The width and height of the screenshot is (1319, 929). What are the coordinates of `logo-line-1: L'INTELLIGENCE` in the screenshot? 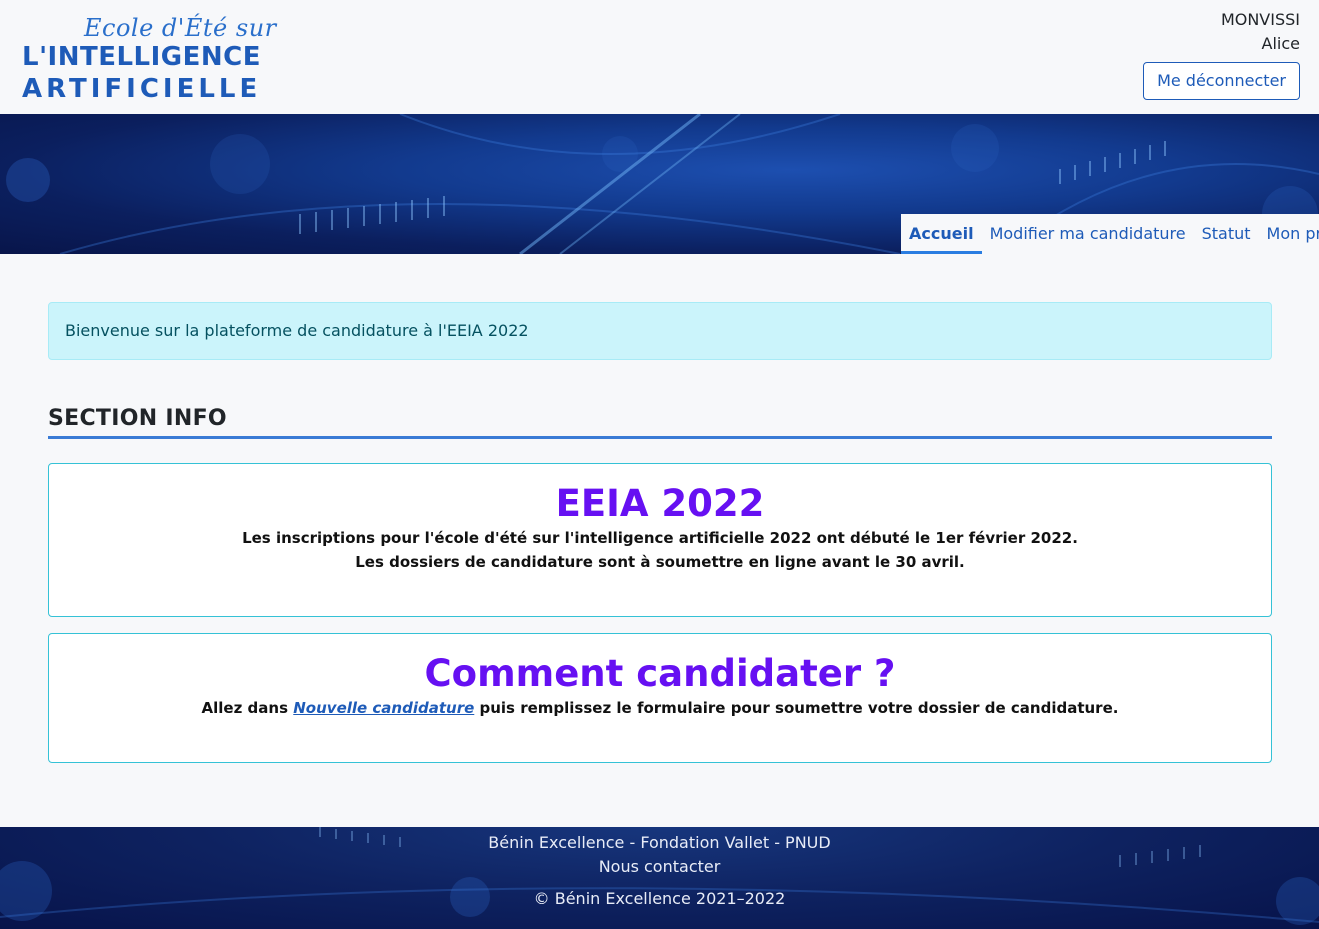 It's located at (141, 57).